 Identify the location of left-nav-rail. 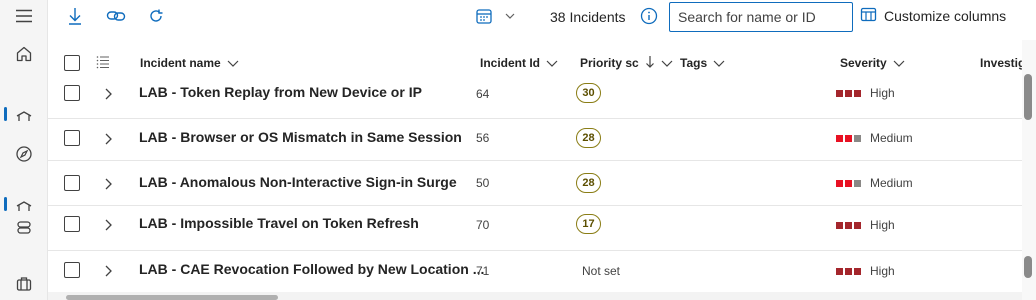
(24, 150).